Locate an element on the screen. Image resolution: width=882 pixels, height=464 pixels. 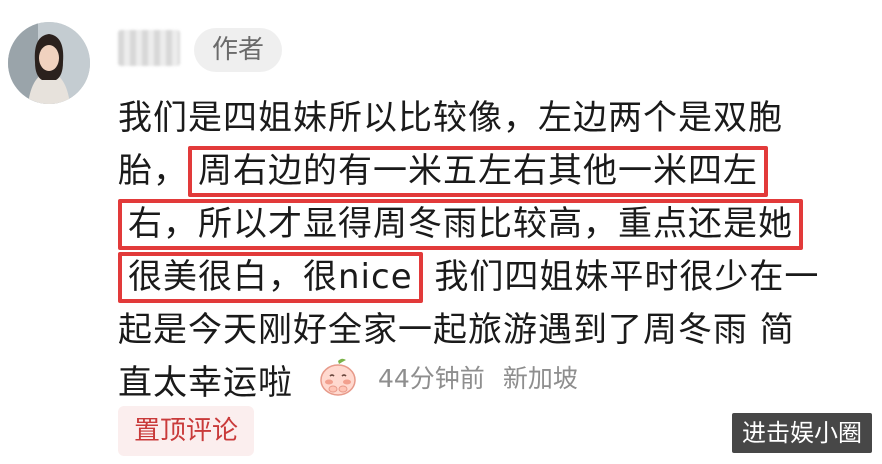
comment-line: 很美很白，很nice 我们四姐妹平时很少在一 is located at coordinates (493, 277).